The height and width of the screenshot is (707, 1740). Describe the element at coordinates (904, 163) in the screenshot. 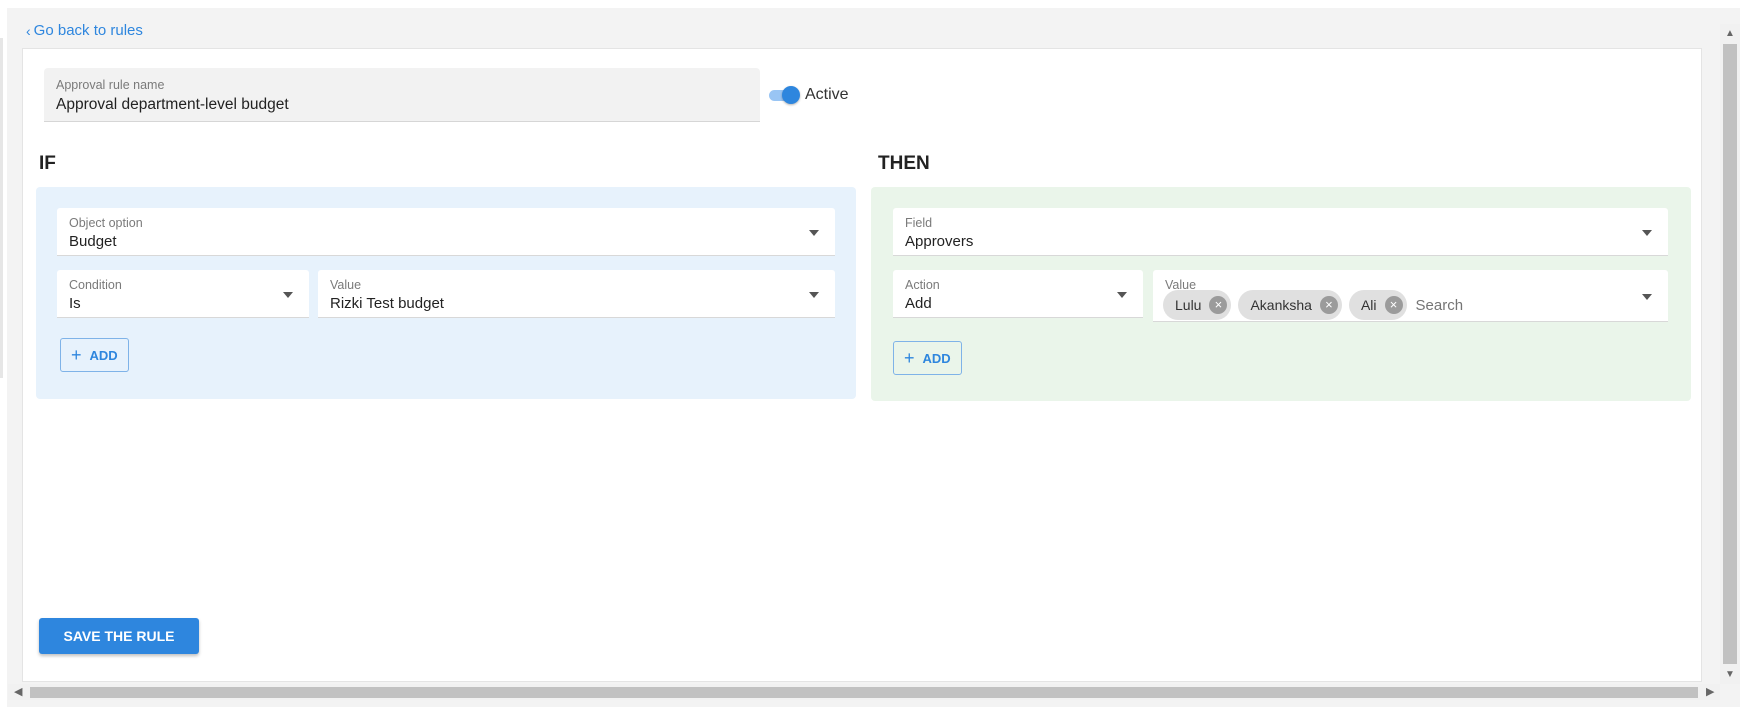

I see `then-section-title: THEN` at that location.